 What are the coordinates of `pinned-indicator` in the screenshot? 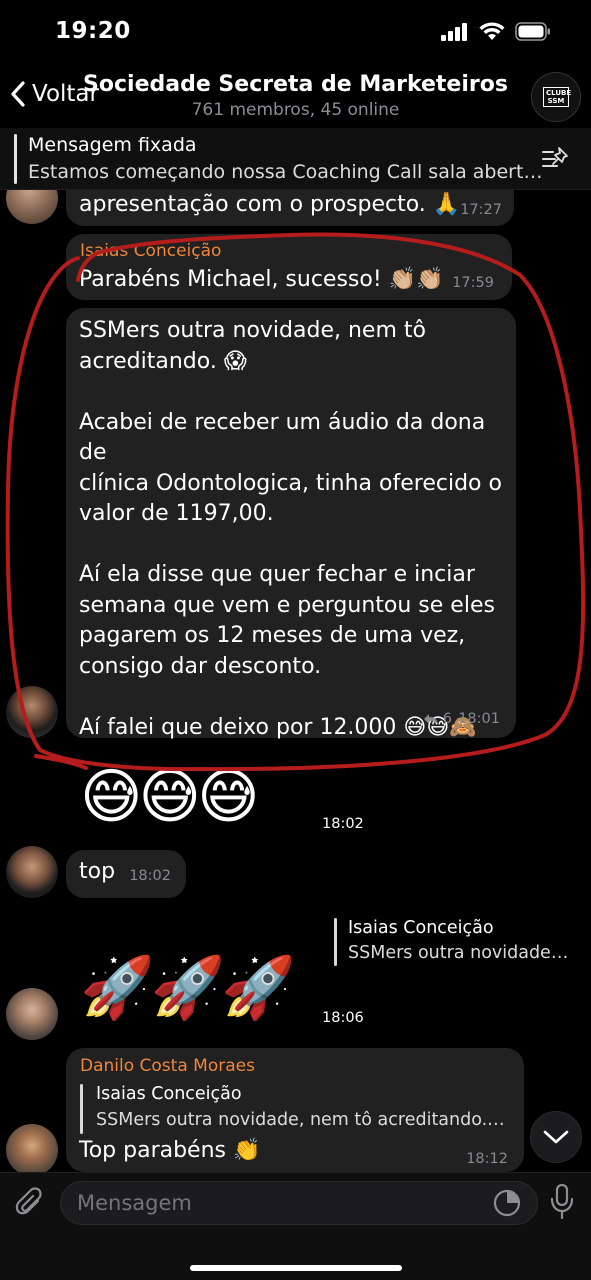 It's located at (15, 159).